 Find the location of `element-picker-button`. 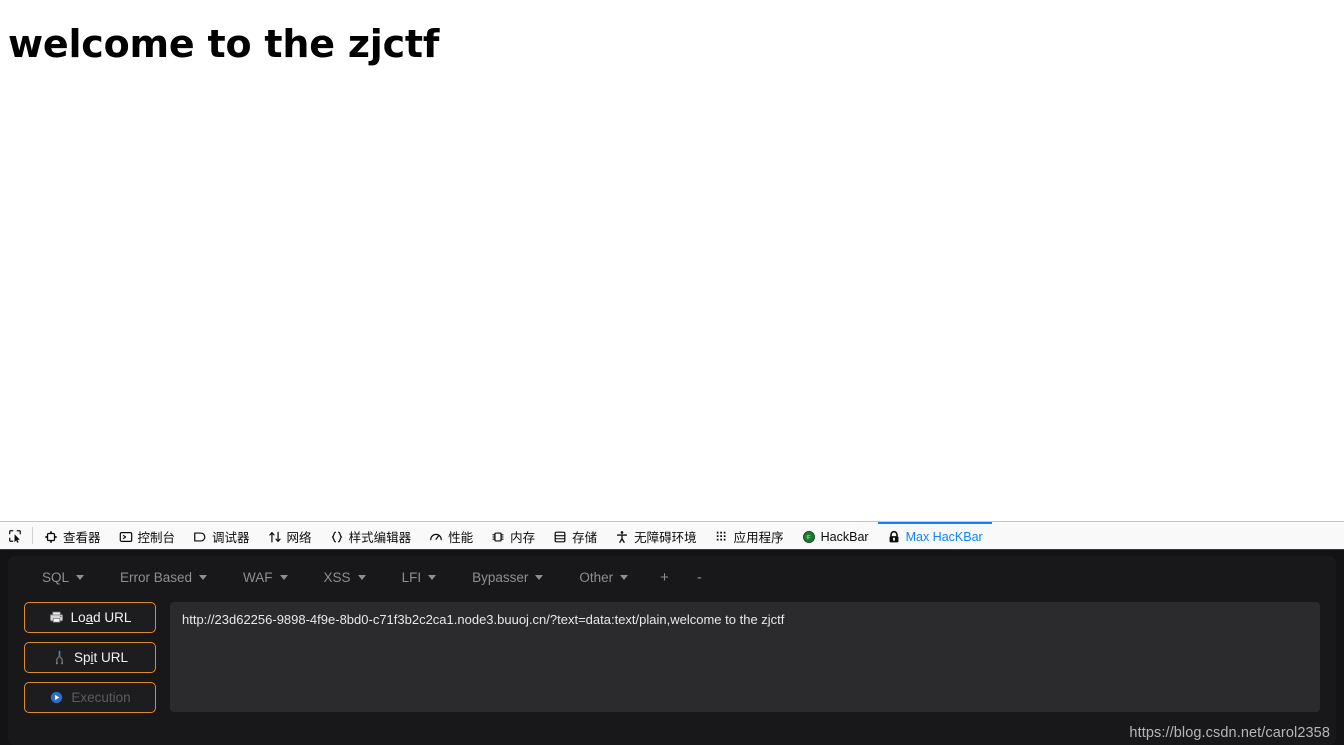

element-picker-button is located at coordinates (15, 535).